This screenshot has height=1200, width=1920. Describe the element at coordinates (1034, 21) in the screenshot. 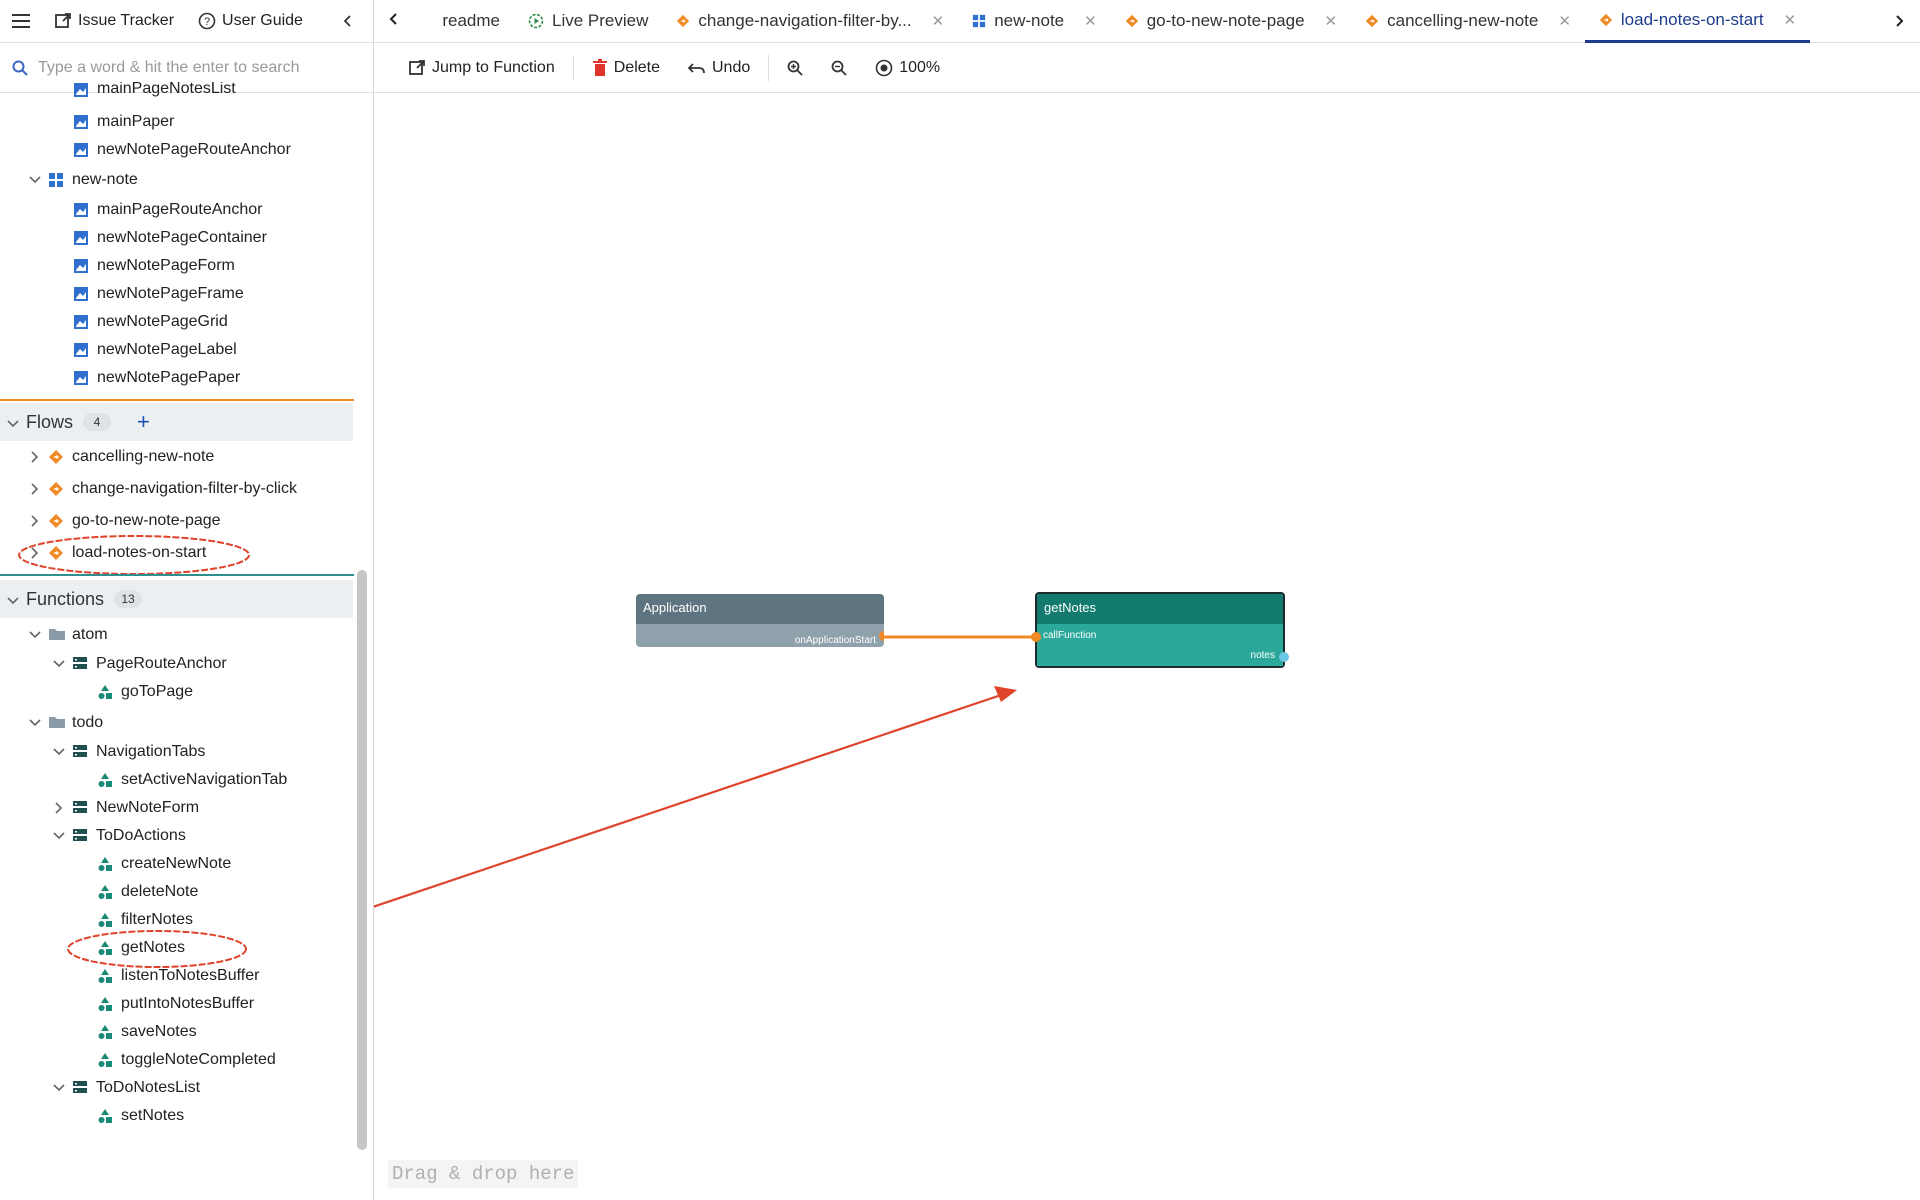

I see `tab-new-note: new-note ✕` at that location.